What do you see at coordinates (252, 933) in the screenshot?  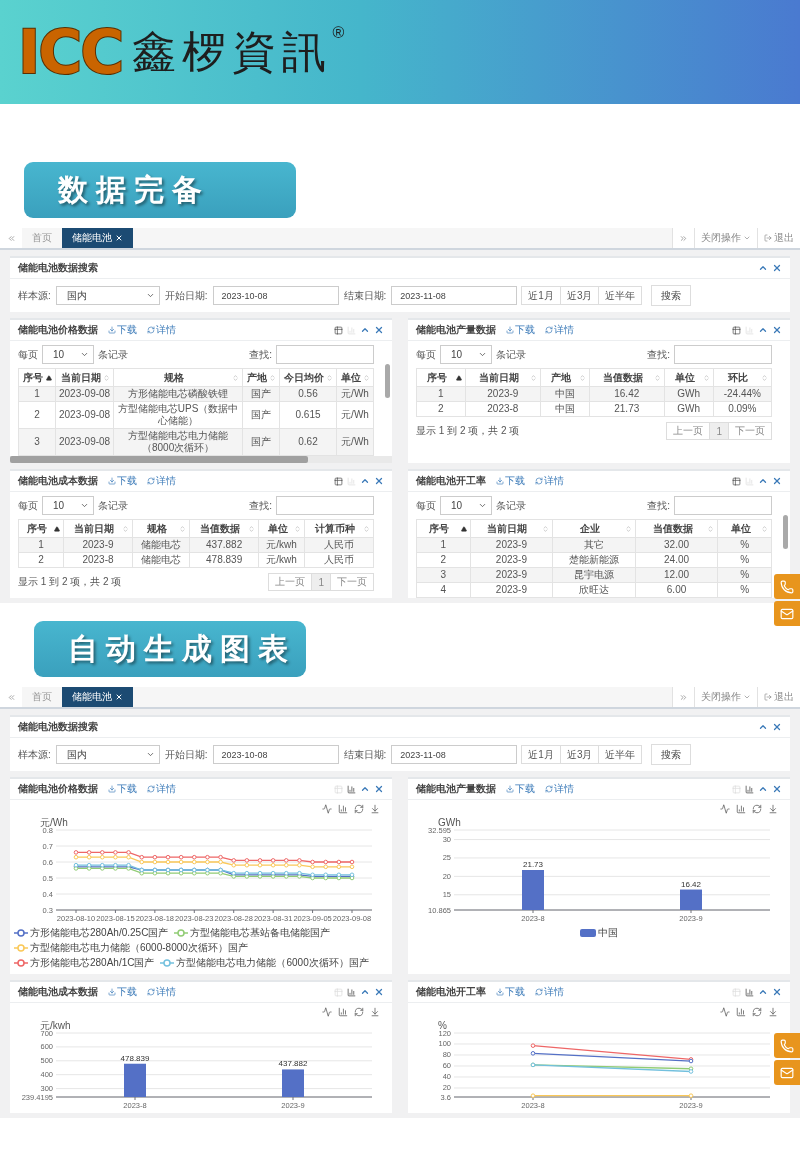 I see `legend-item: 方型储能电芯基站备电储能国产` at bounding box center [252, 933].